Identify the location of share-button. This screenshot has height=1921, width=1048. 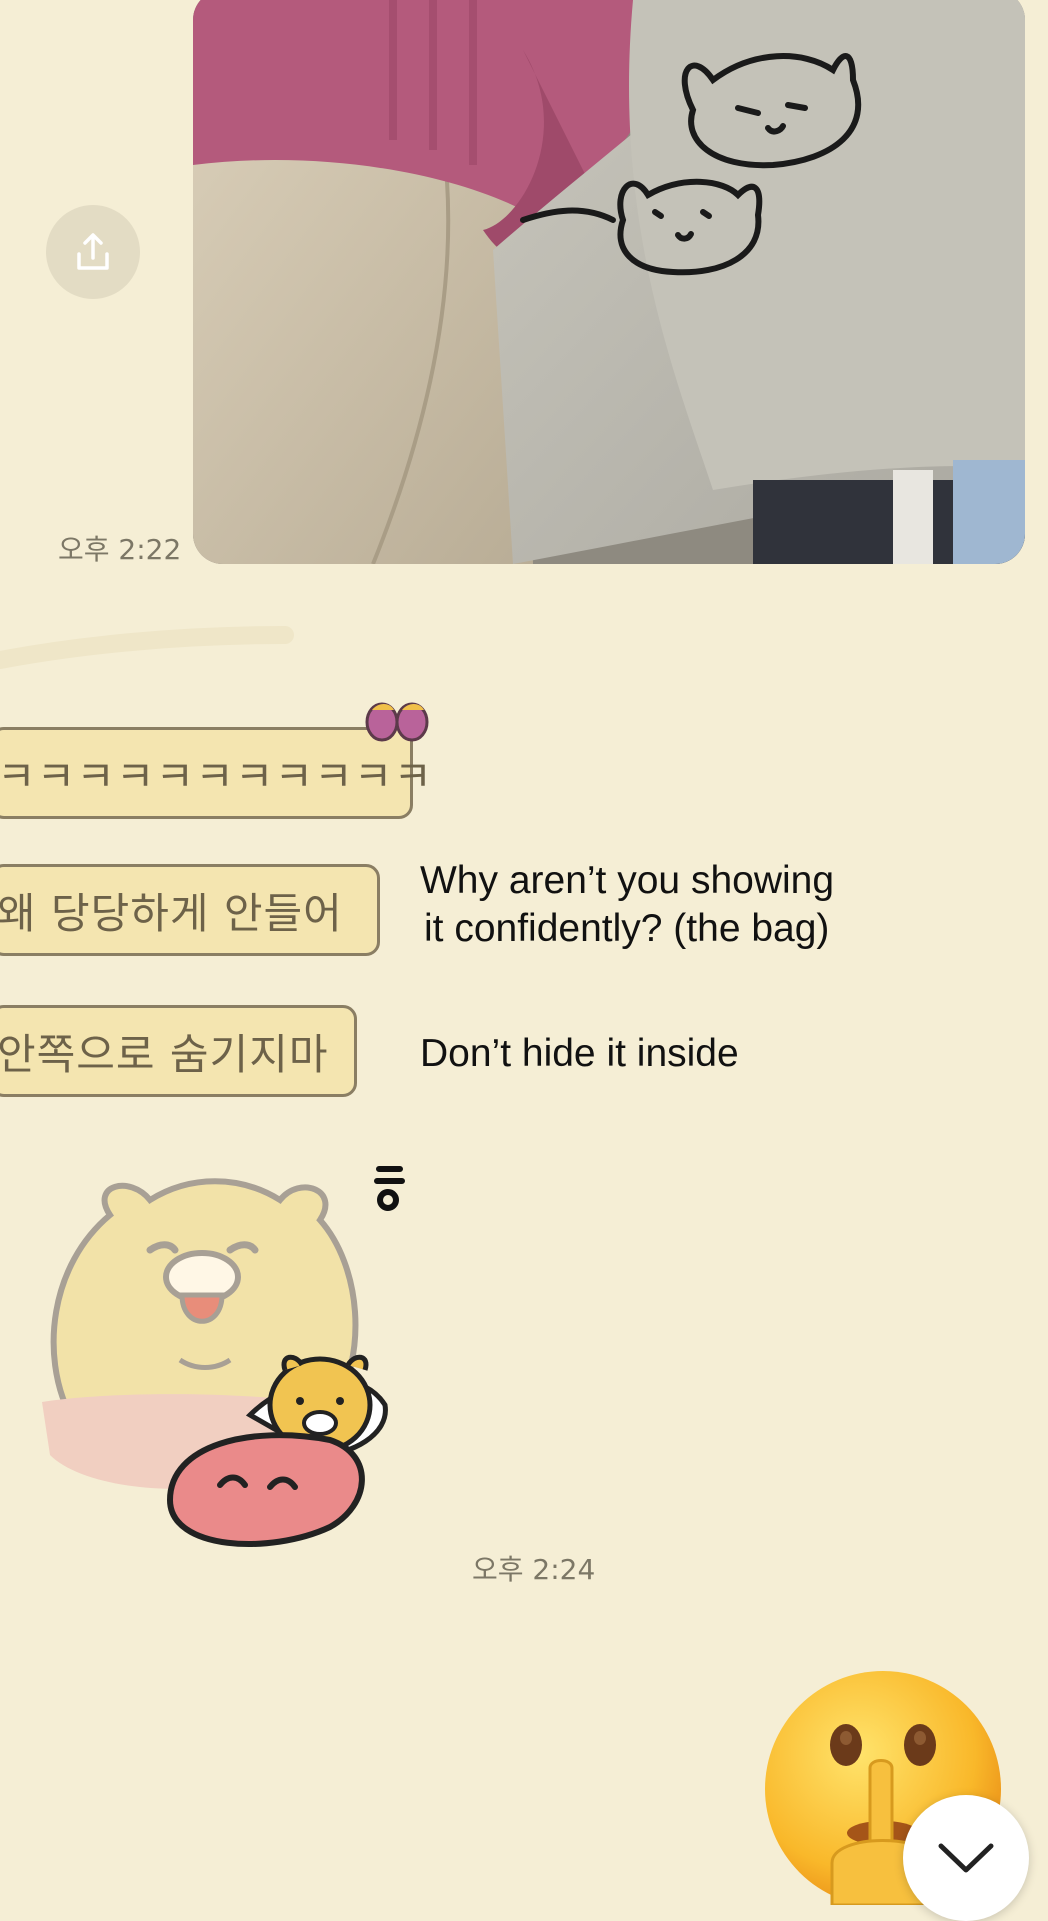
(93, 252).